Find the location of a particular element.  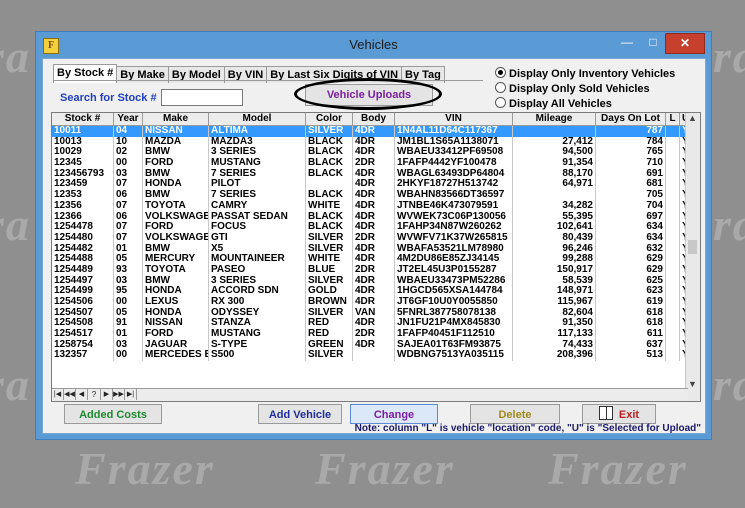

change-button: Change is located at coordinates (394, 414).